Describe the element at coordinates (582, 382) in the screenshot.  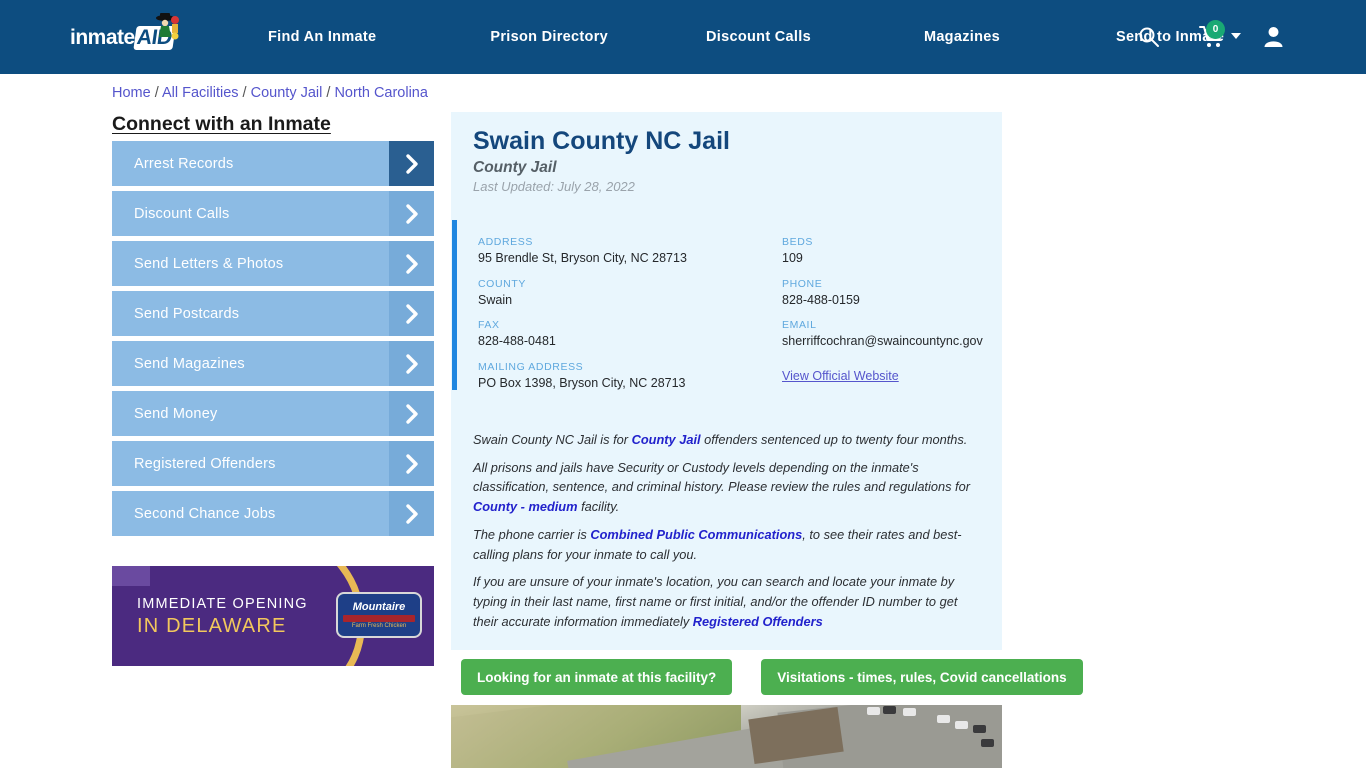
I see `detail-value: PO Box 1398, Bryson City, NC 28713` at that location.